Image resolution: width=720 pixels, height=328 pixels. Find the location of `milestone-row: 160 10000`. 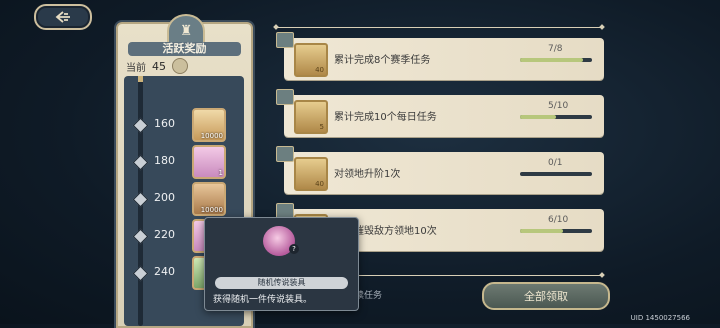

milestone-row: 160 10000 is located at coordinates (184, 124).